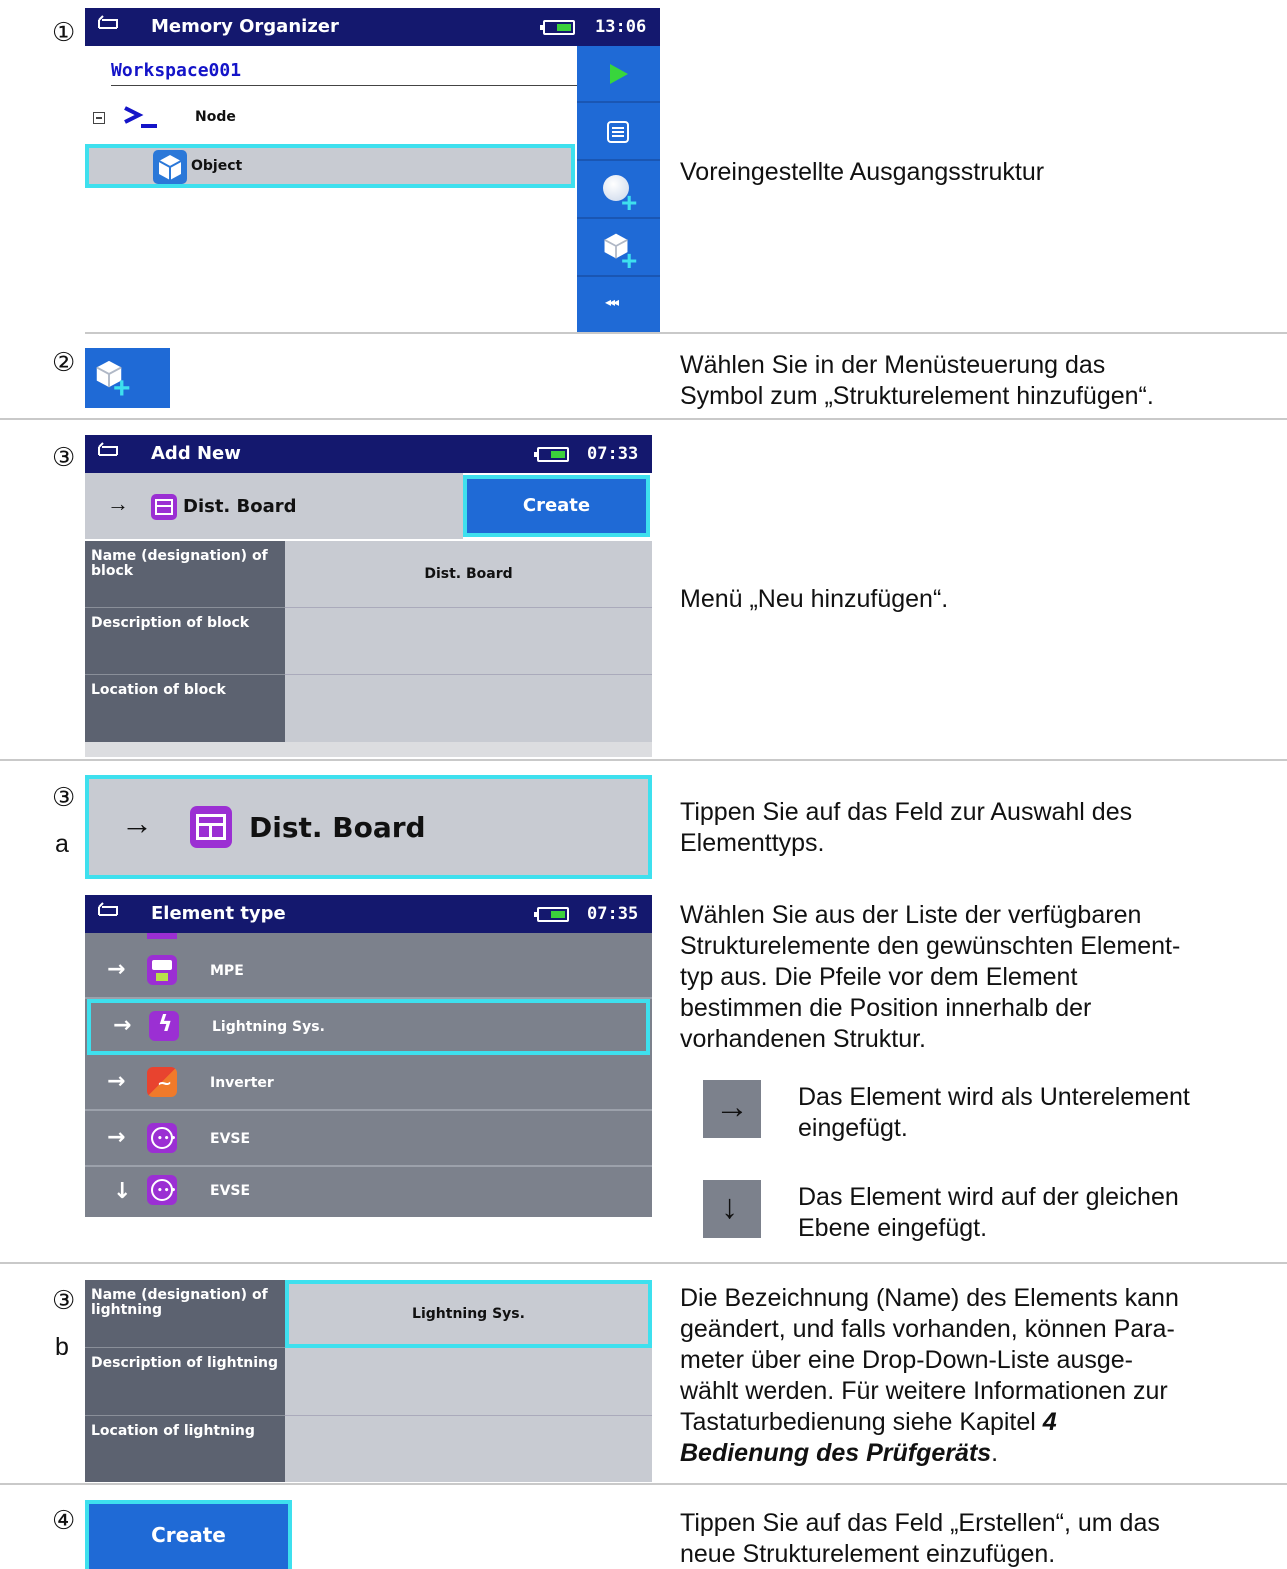 This screenshot has height=1569, width=1287. I want to click on step-number-2: ②, so click(64, 363).